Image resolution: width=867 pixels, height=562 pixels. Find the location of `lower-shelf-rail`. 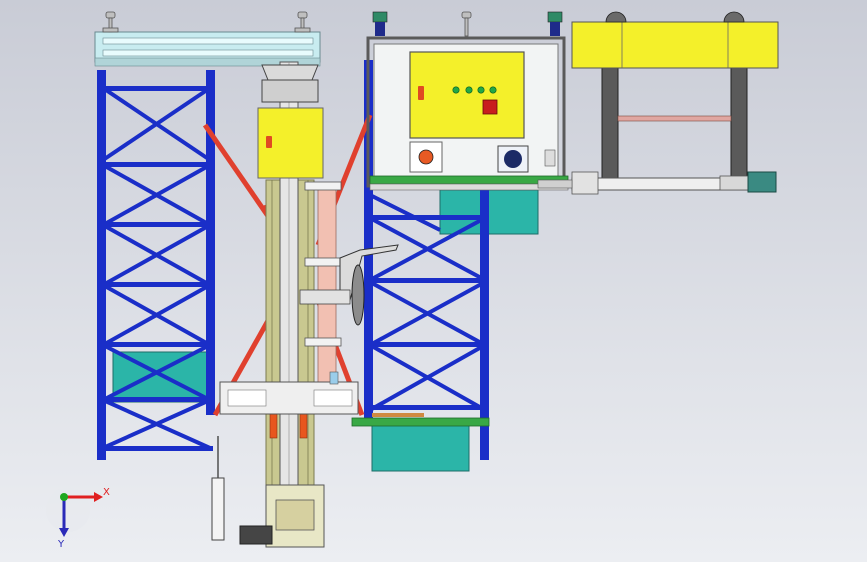

lower-shelf-rail is located at coordinates (420, 422).